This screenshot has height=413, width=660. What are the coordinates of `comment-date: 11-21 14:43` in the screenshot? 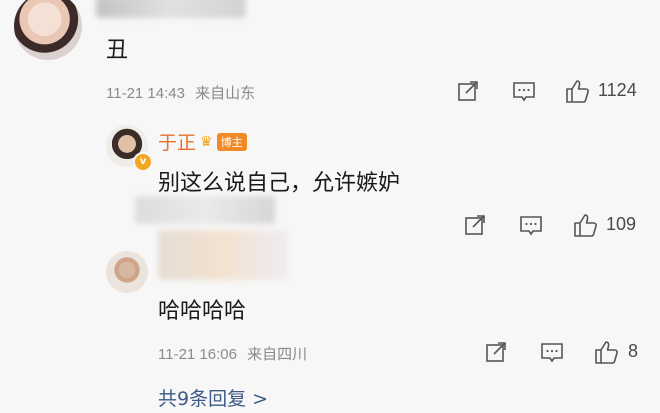 It's located at (145, 93).